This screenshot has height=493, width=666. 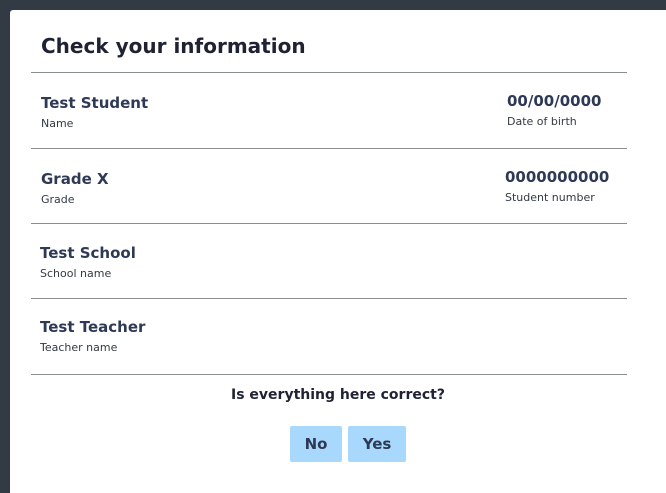 What do you see at coordinates (542, 121) in the screenshot?
I see `dob-label: Date of birth` at bounding box center [542, 121].